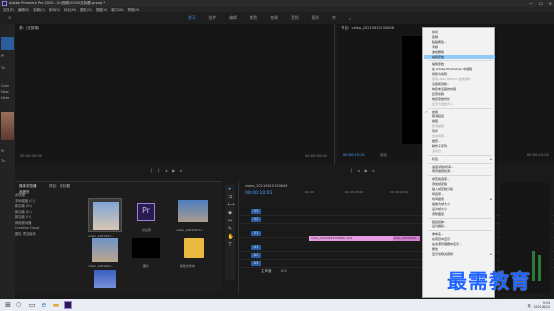 The height and width of the screenshot is (311, 554). What do you see at coordinates (230, 245) in the screenshot?
I see `type-tool-icon: T` at bounding box center [230, 245].